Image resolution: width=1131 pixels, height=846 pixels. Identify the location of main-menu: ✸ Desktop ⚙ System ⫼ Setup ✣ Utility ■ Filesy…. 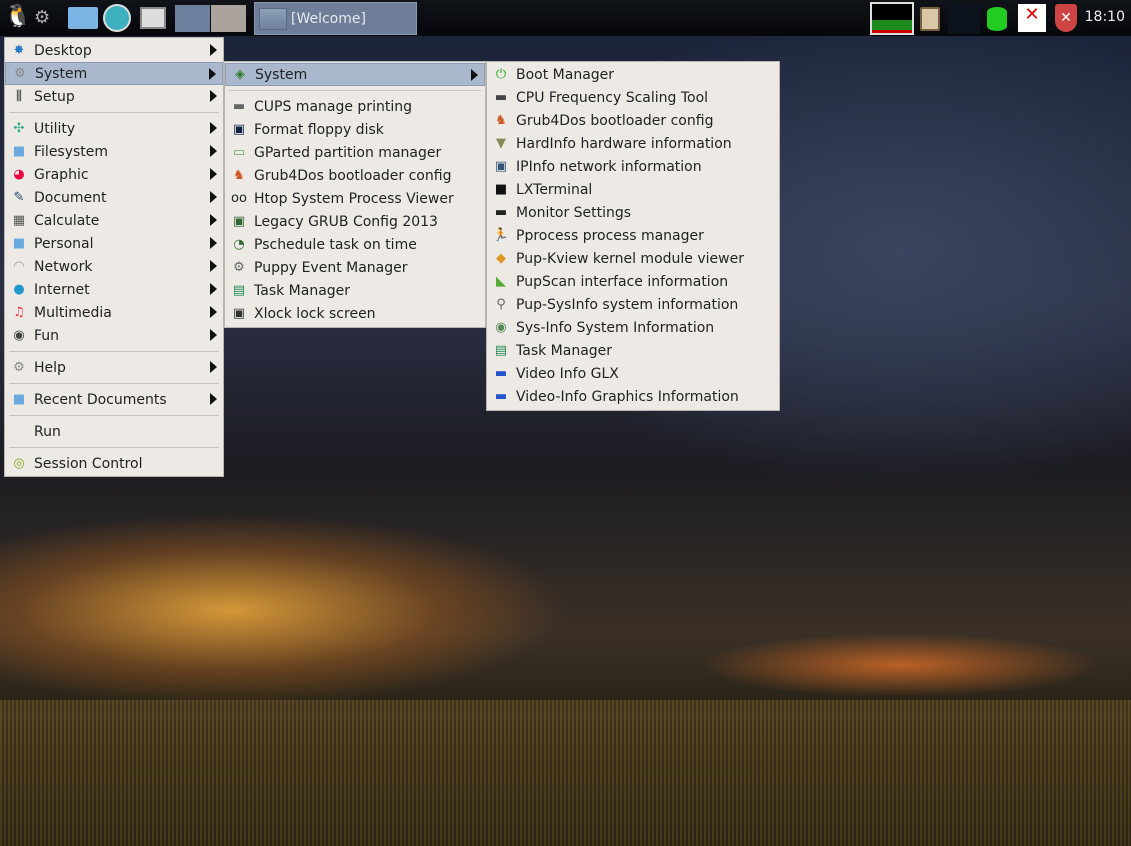
(114, 257).